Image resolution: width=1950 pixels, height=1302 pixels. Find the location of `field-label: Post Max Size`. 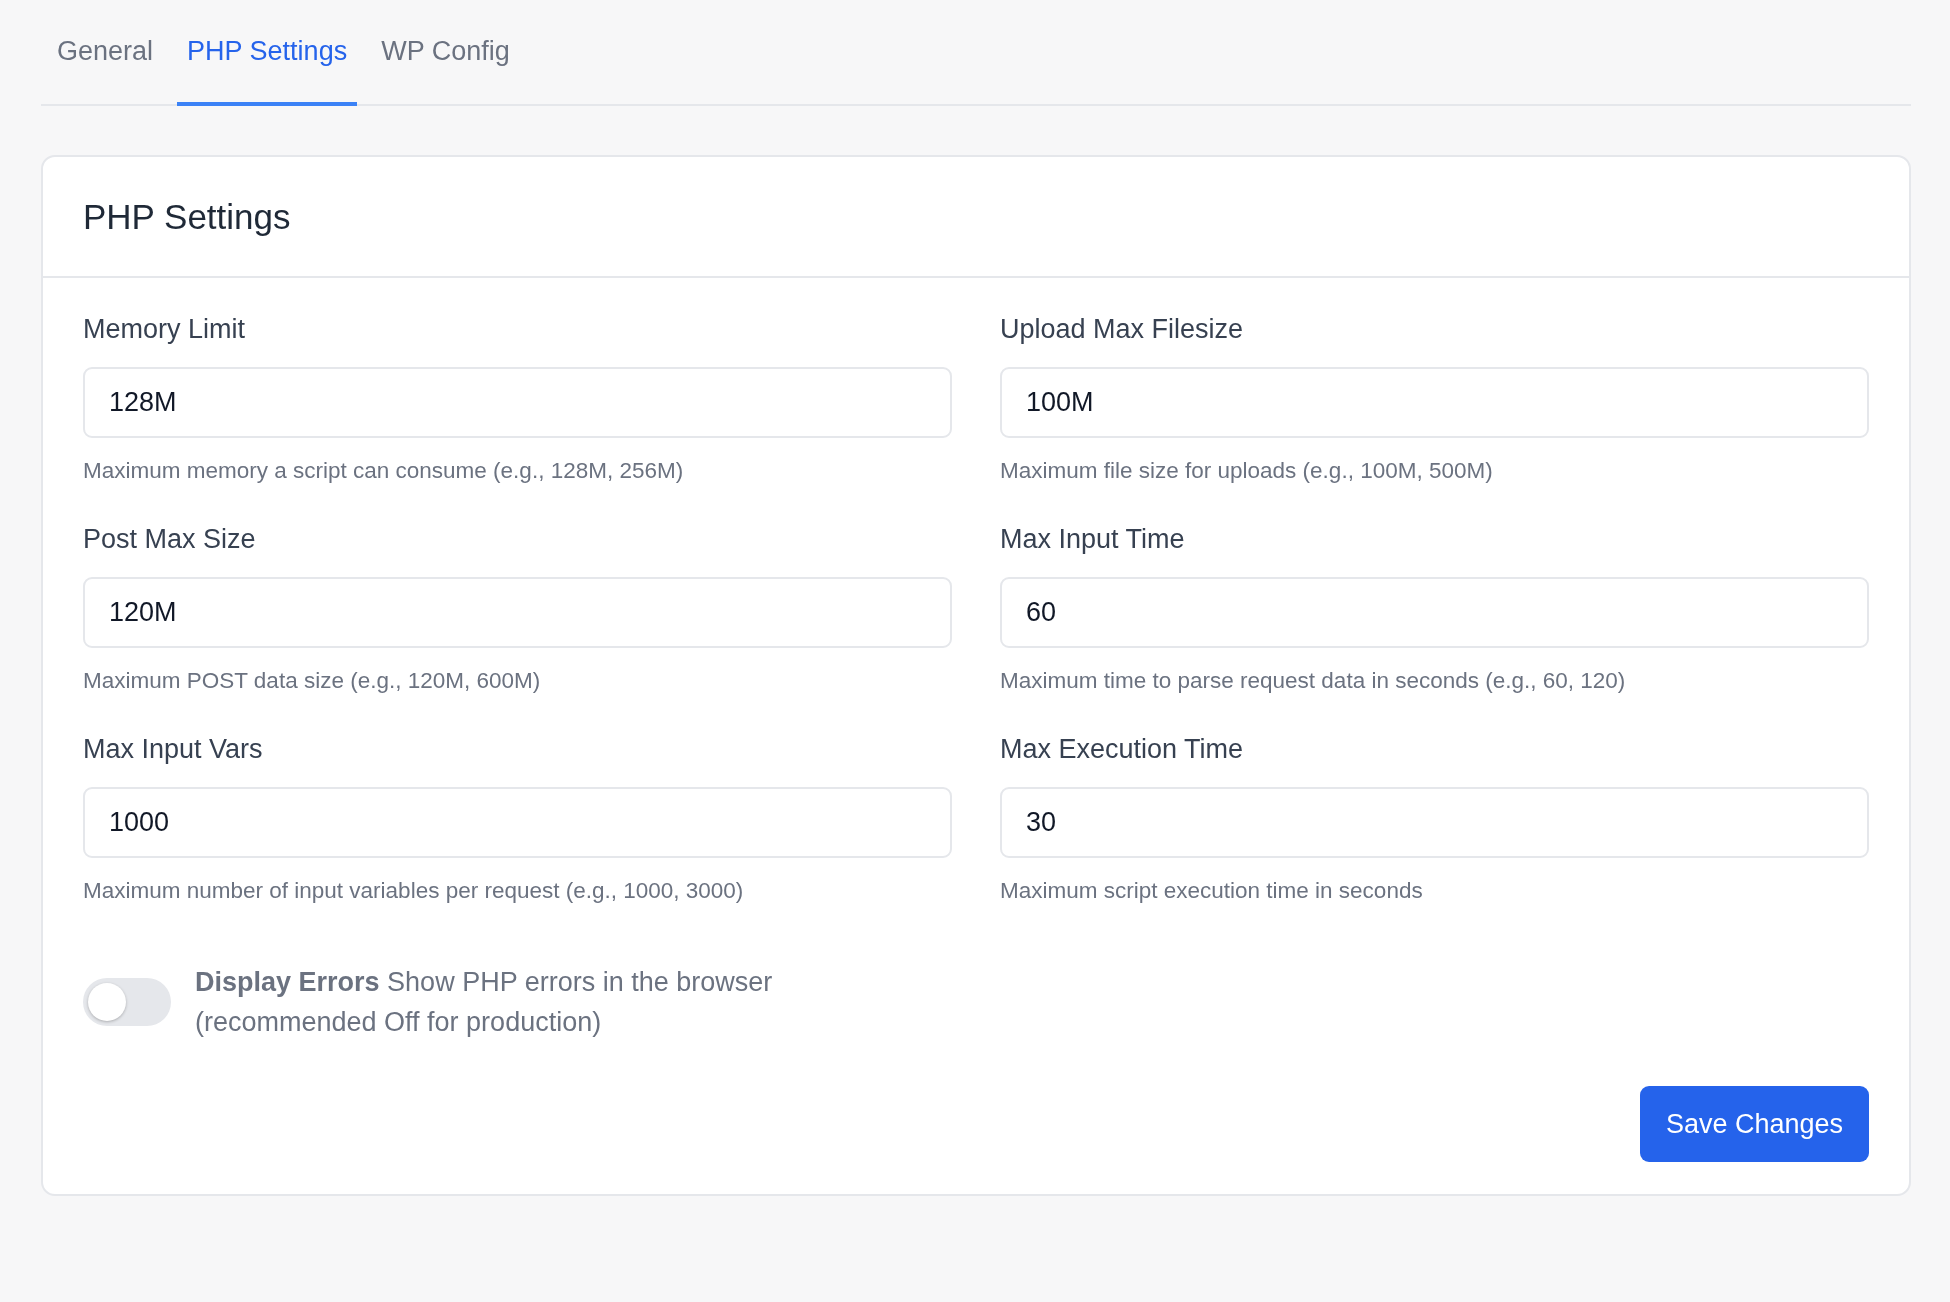

field-label: Post Max Size is located at coordinates (170, 539).